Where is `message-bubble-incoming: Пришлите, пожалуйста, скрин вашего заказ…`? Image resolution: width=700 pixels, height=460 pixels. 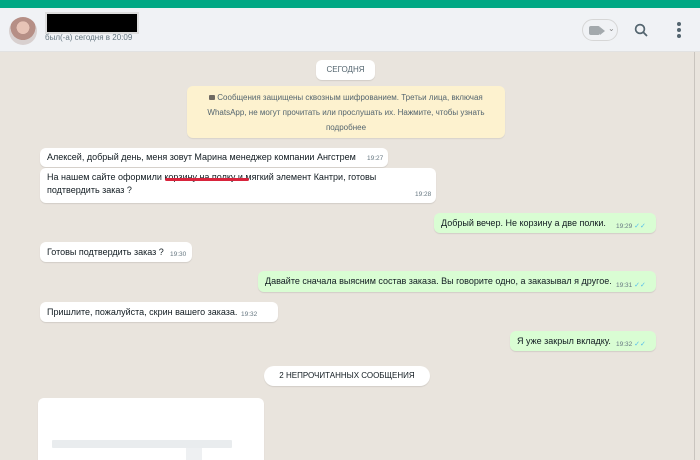
message-bubble-incoming: Пришлите, пожалуйста, скрин вашего заказ… is located at coordinates (159, 312).